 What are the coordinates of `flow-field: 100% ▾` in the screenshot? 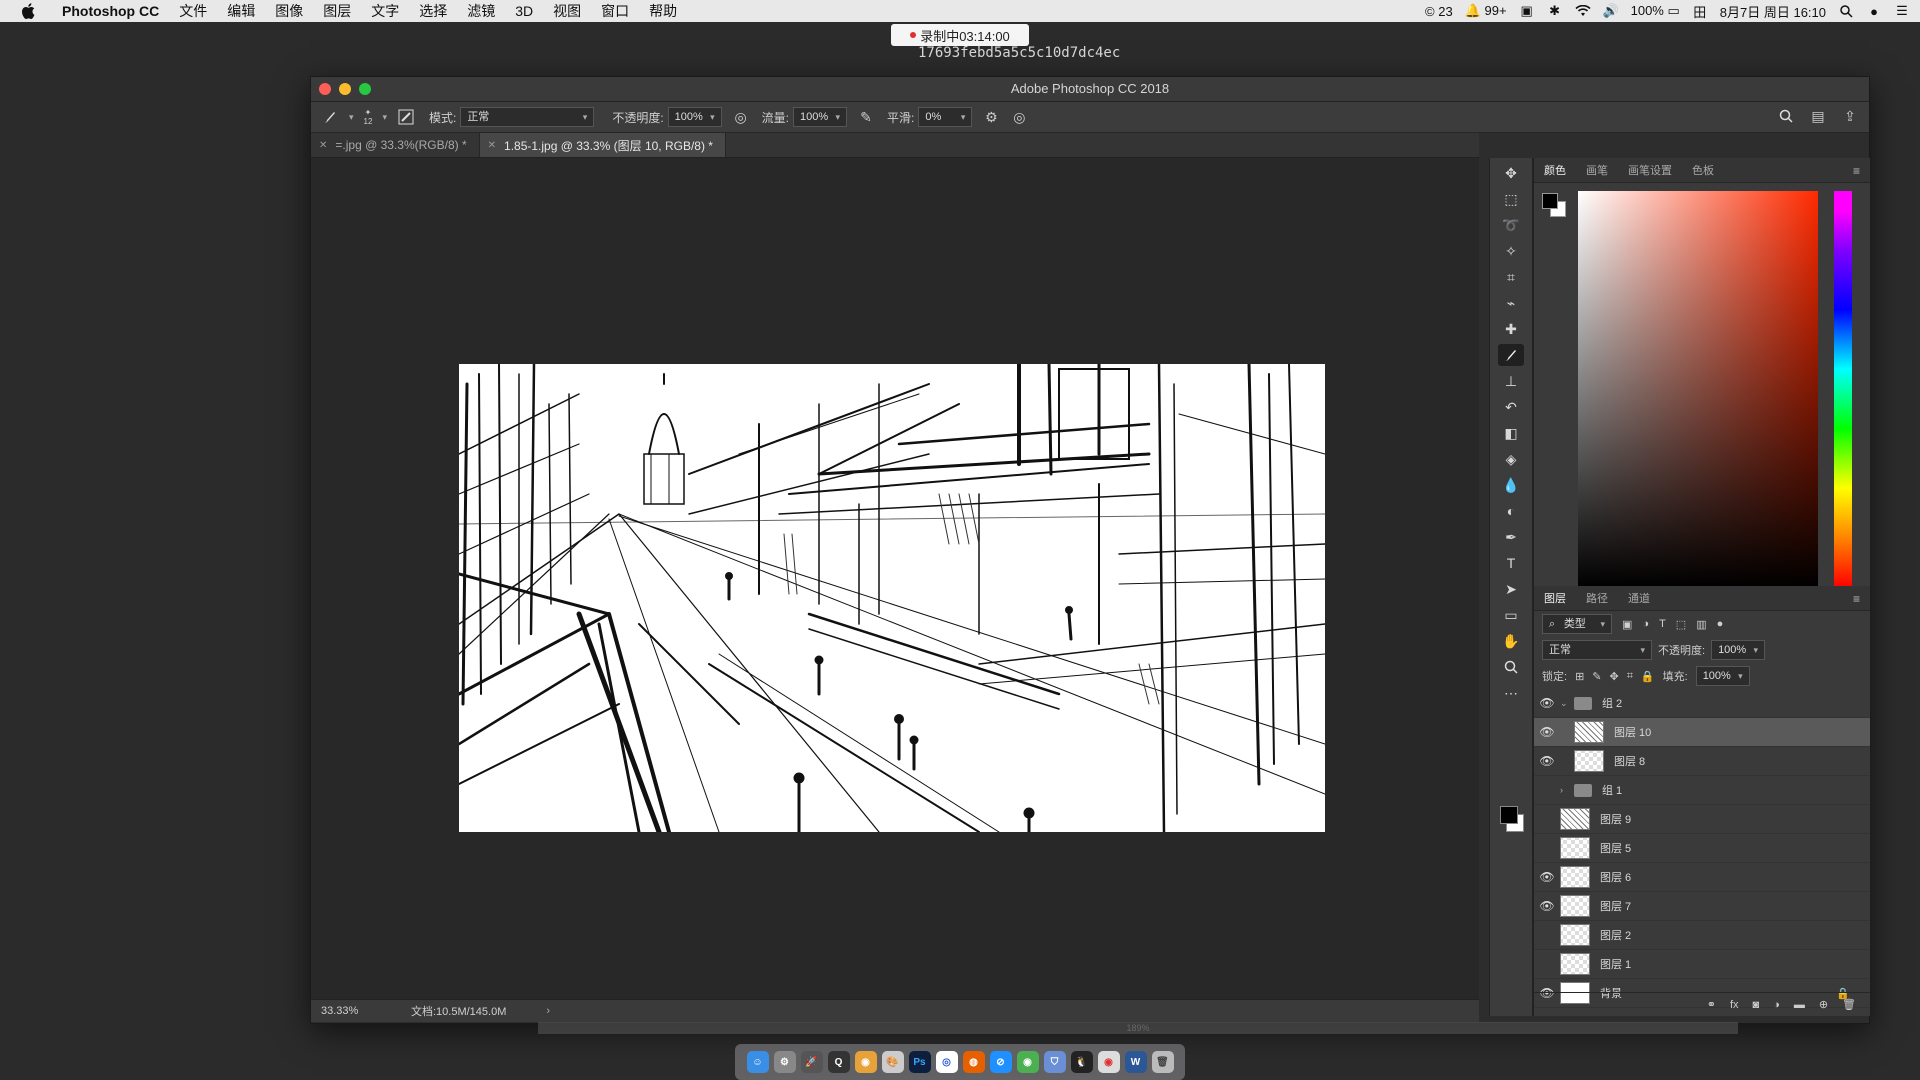 It's located at (820, 117).